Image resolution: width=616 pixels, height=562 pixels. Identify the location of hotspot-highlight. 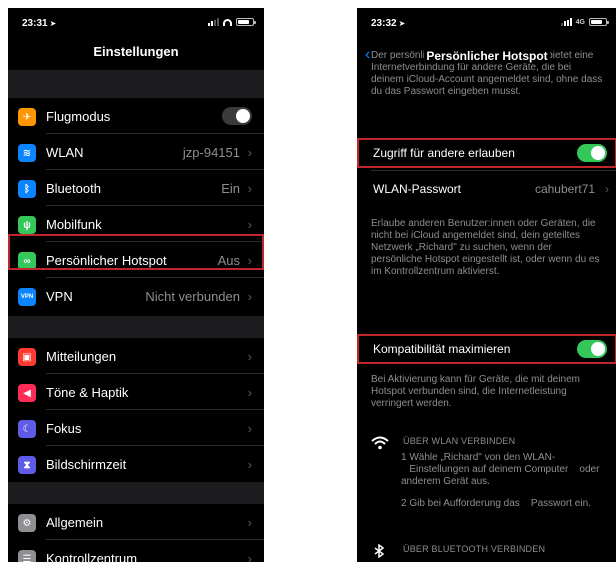
(136, 252).